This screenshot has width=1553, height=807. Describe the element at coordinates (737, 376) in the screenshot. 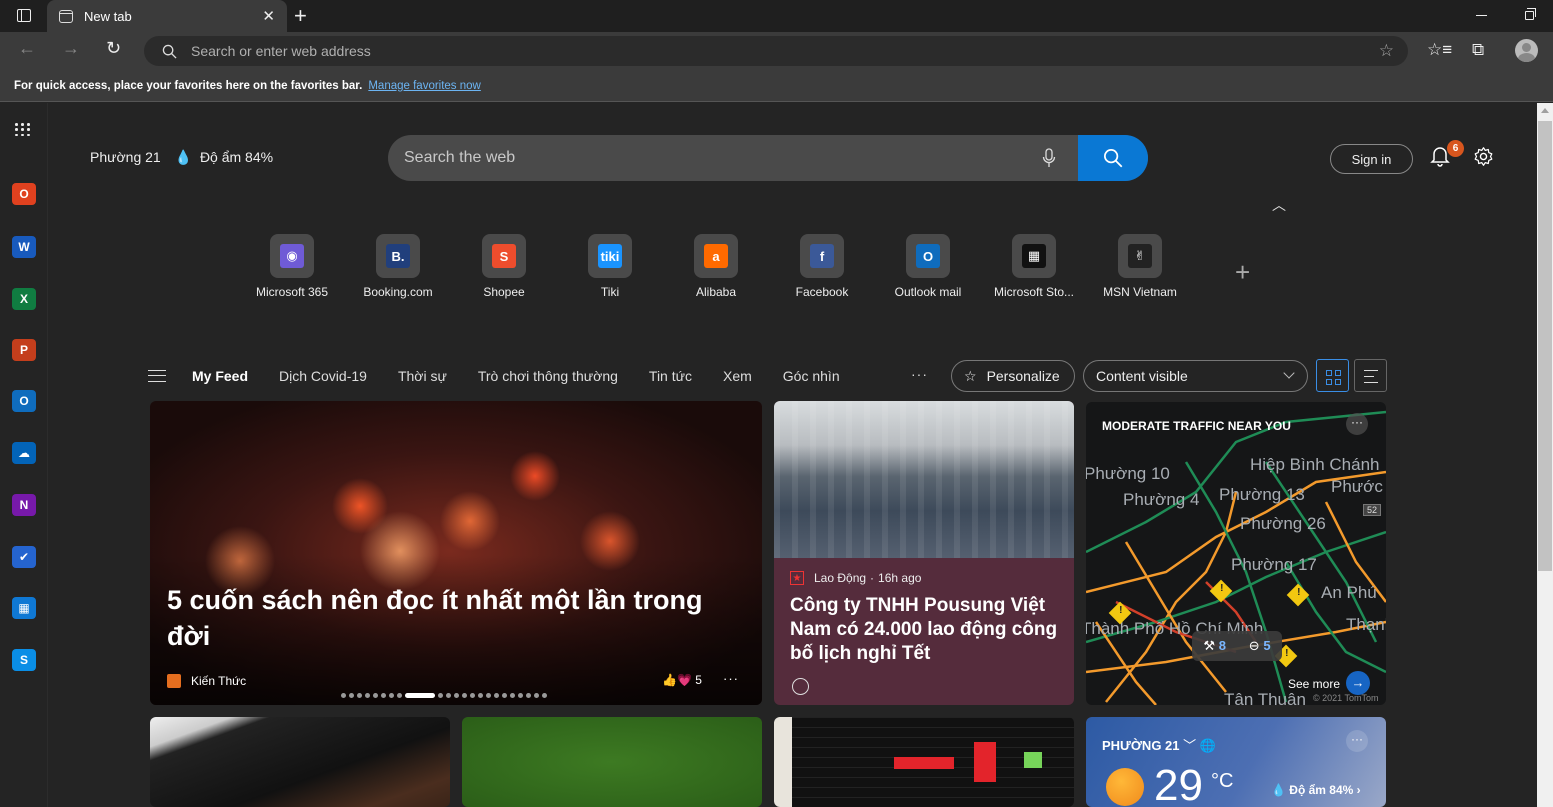

I see `feed-tab: Xem` at that location.